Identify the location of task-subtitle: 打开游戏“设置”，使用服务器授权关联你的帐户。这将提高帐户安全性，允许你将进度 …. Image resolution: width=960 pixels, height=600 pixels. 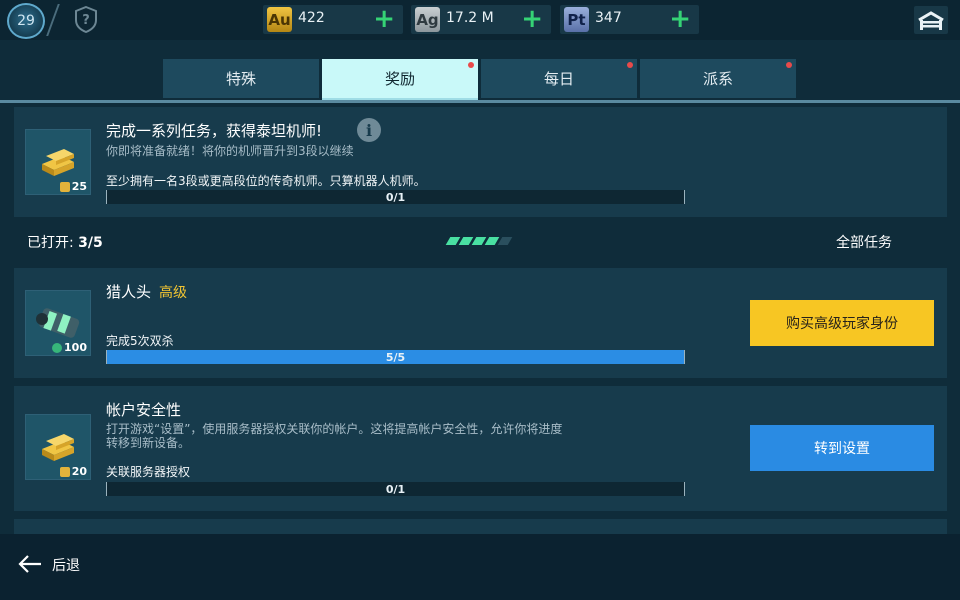
(334, 436).